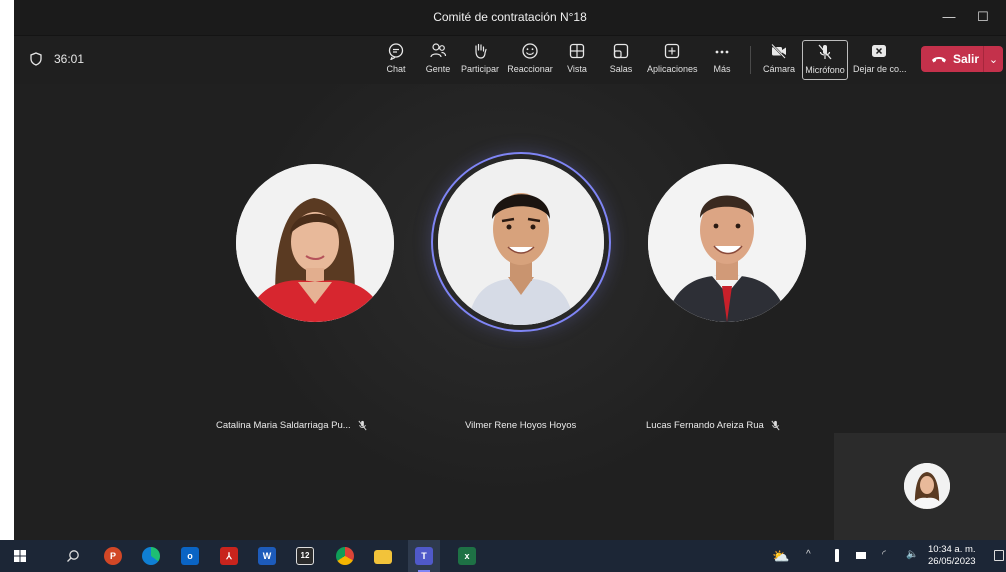 The height and width of the screenshot is (572, 1006). What do you see at coordinates (345, 556) in the screenshot?
I see `chrome-icon` at bounding box center [345, 556].